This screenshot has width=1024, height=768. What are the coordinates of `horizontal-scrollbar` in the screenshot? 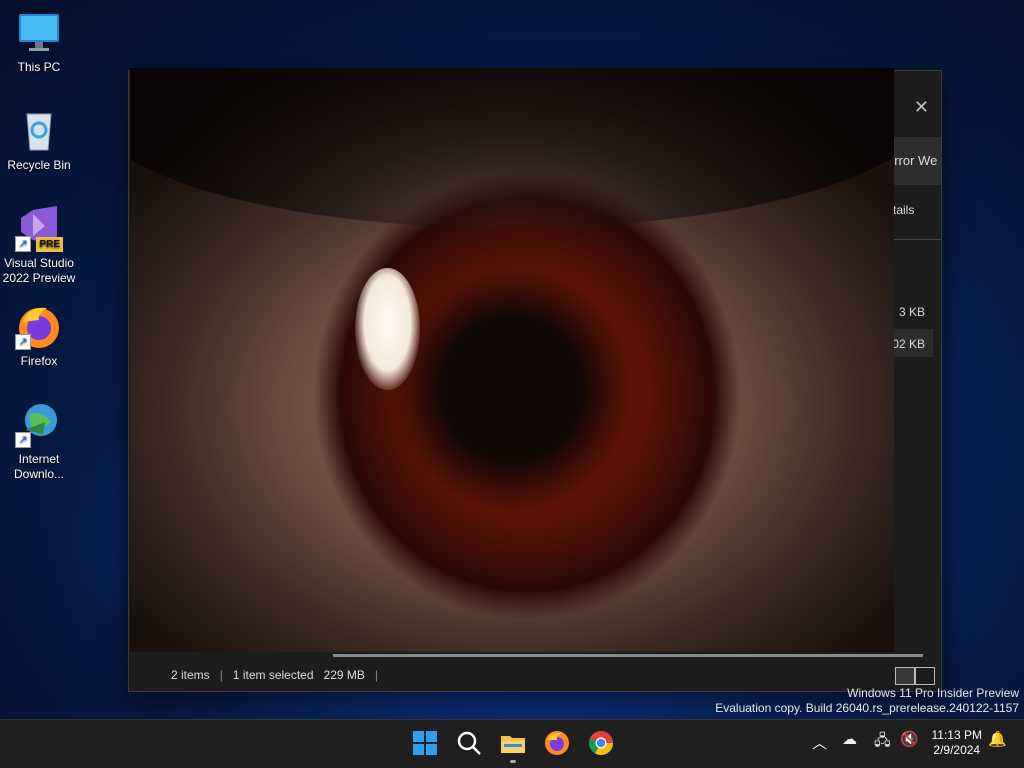 It's located at (628, 655).